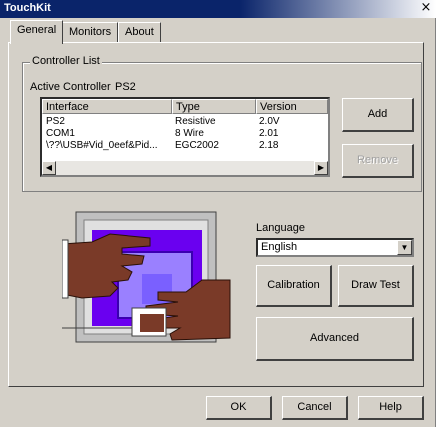 This screenshot has width=436, height=427. Describe the element at coordinates (335, 247) in the screenshot. I see `language-select: English ▼` at that location.